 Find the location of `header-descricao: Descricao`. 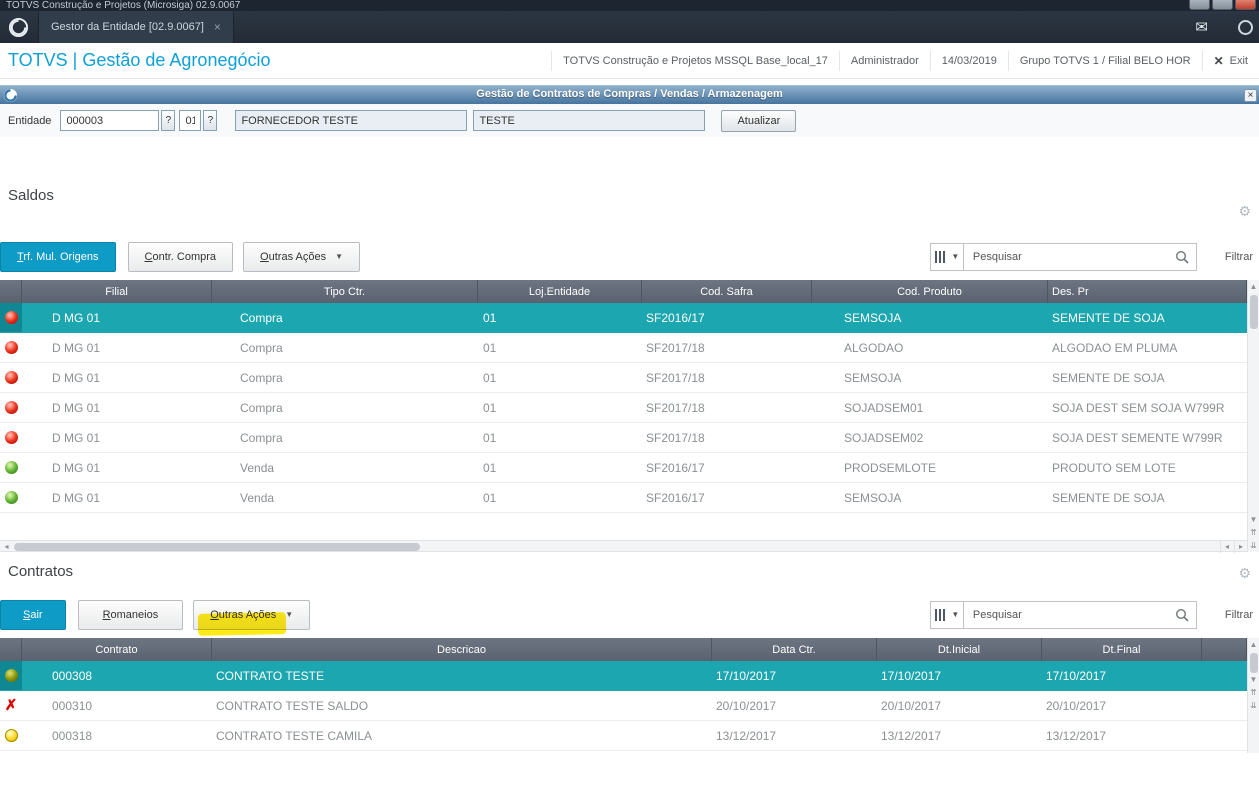

header-descricao: Descricao is located at coordinates (462, 649).